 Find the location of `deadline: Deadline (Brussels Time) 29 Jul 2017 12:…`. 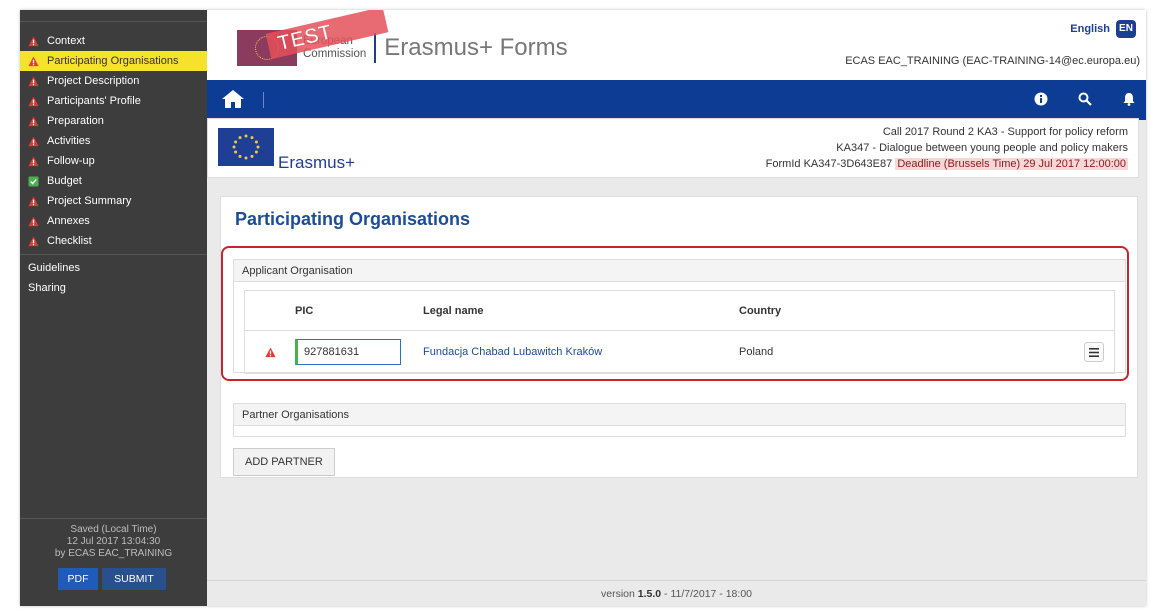

deadline: Deadline (Brussels Time) 29 Jul 2017 12:… is located at coordinates (1011, 164).